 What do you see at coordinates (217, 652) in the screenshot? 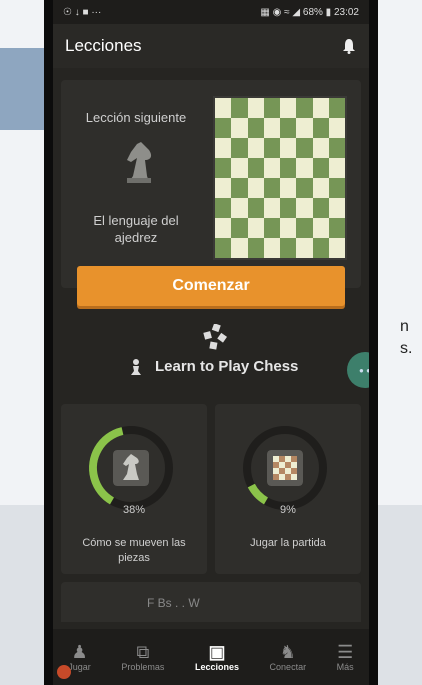
I see `lessons-icon: ▣` at bounding box center [217, 652].